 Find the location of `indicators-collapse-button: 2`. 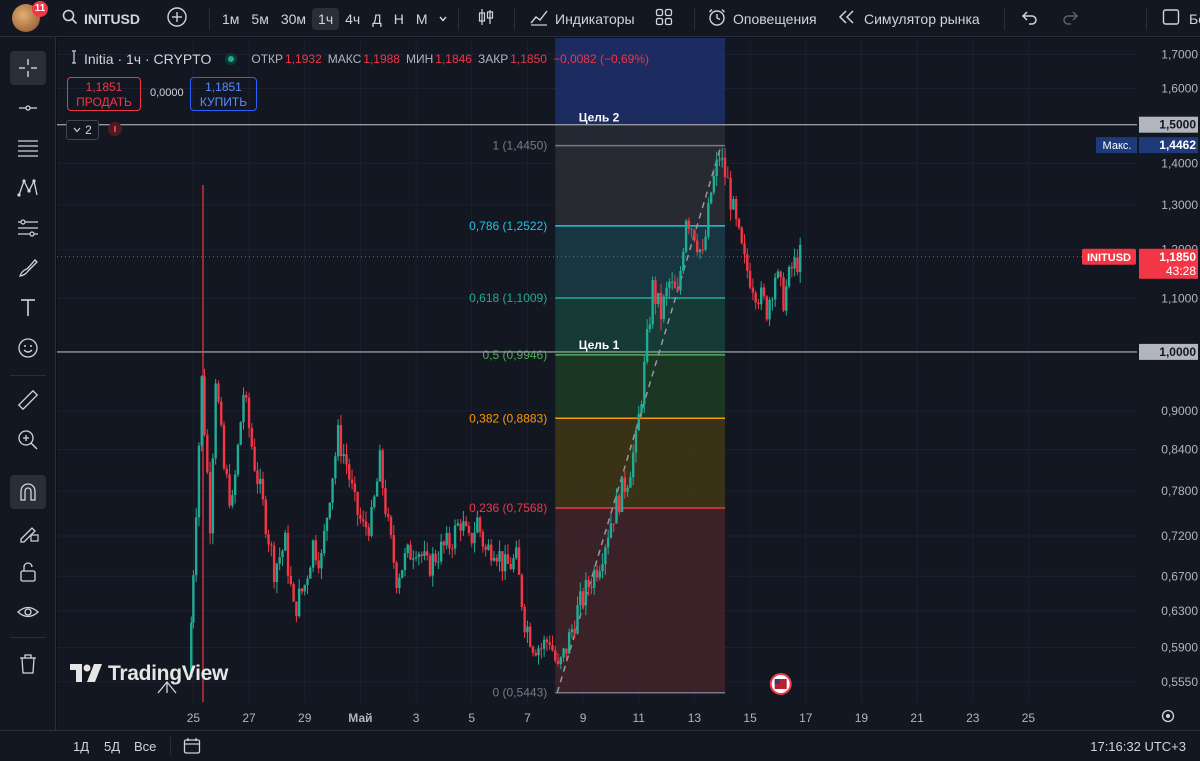

indicators-collapse-button: 2 is located at coordinates (82, 130).